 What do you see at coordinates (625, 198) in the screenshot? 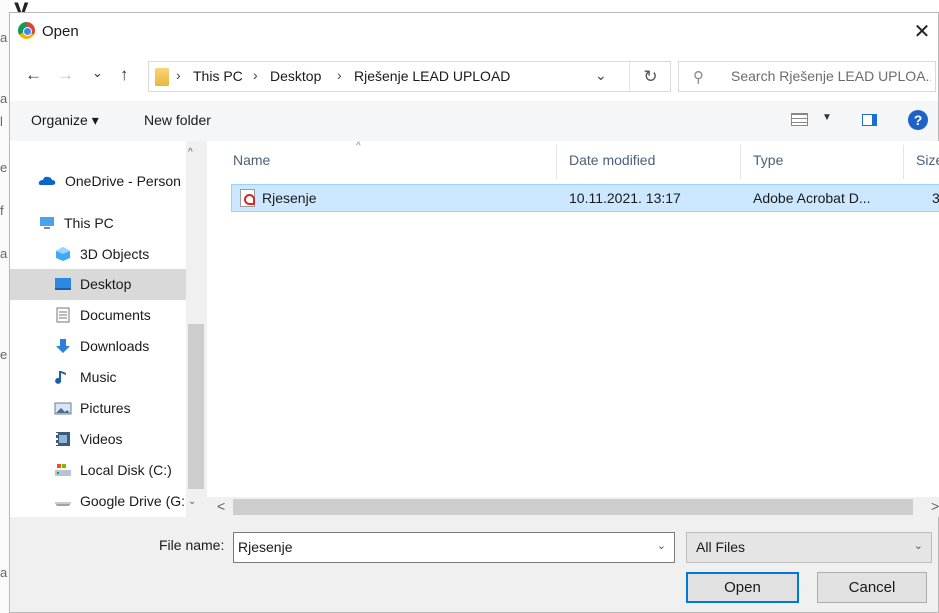
I see `file-date-modified: 10.11.2021. 13:17` at bounding box center [625, 198].